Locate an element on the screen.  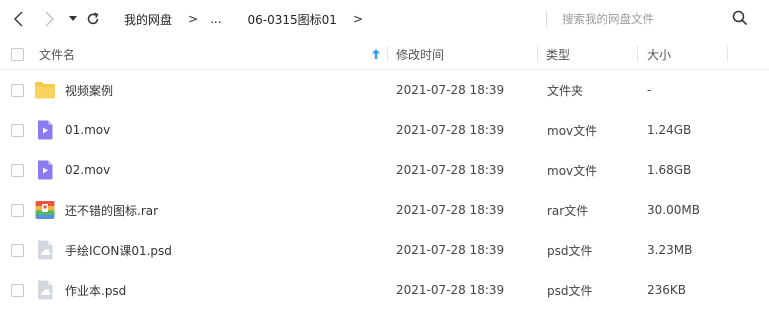
history-dropdown-button is located at coordinates (73, 19).